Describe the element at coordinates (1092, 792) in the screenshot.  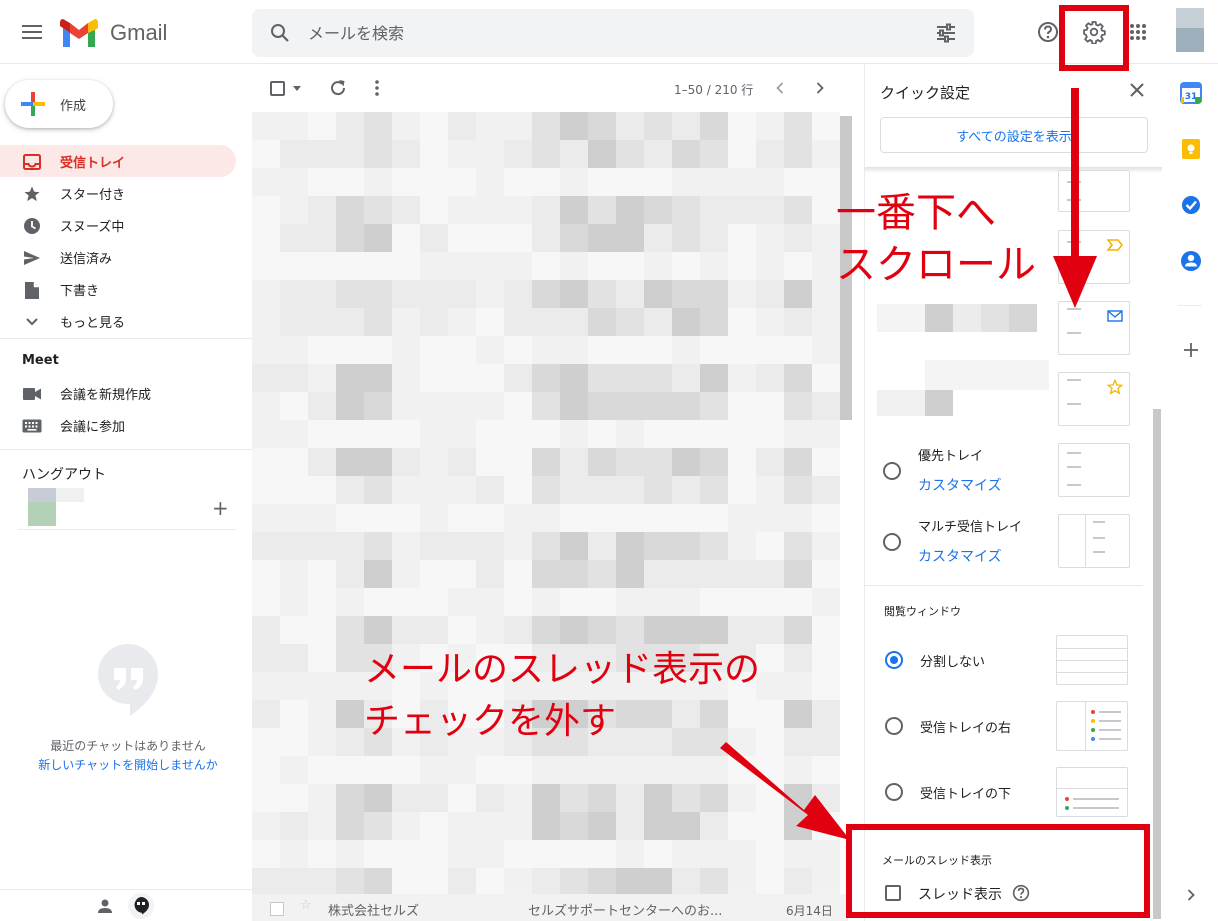
I see `below-inbox-thumbnail` at that location.